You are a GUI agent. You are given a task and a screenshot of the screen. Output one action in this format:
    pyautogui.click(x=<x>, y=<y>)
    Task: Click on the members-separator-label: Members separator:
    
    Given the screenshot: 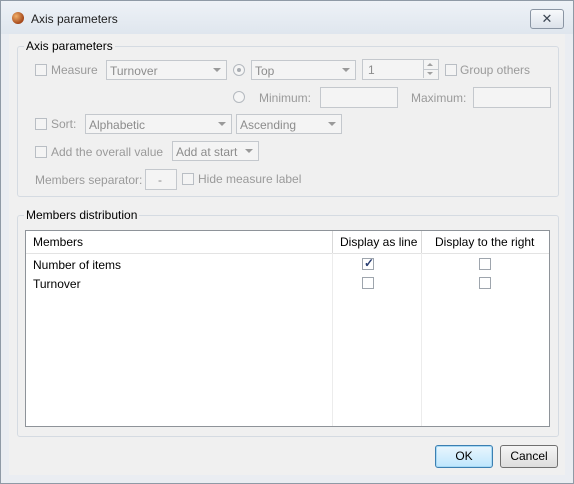 What is the action you would take?
    pyautogui.click(x=89, y=180)
    